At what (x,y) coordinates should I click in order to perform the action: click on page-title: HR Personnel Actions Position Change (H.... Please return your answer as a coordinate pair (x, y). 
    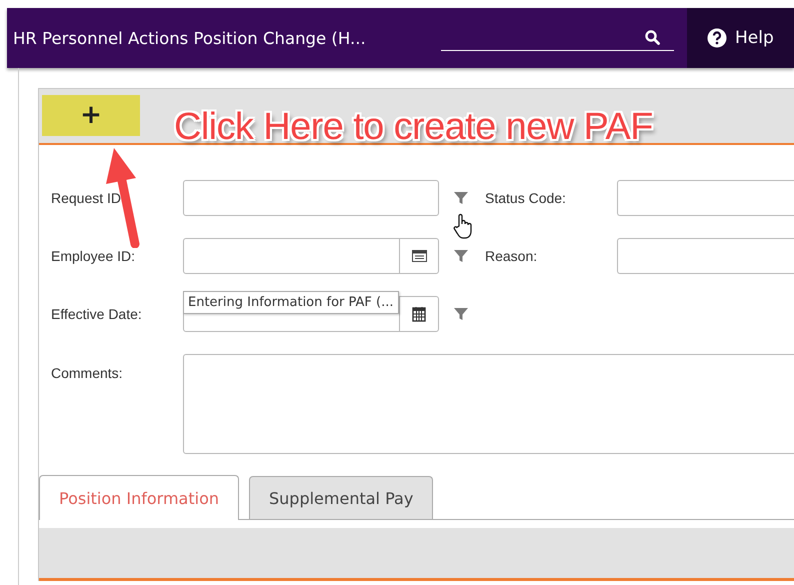
    Looking at the image, I should click on (190, 38).